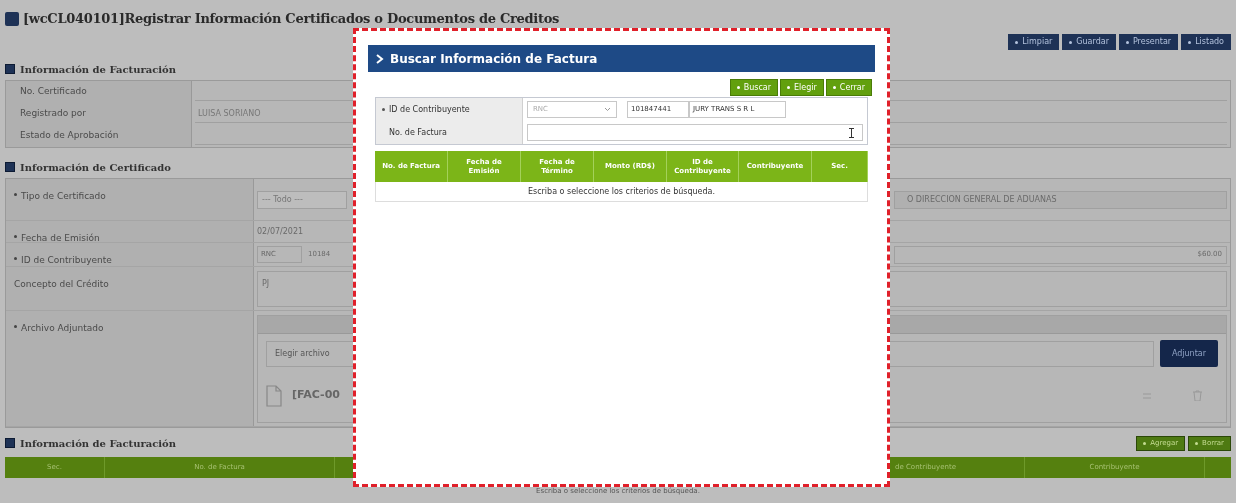 The image size is (1236, 503). I want to click on date-field: 02/07/2021, so click(302, 231).